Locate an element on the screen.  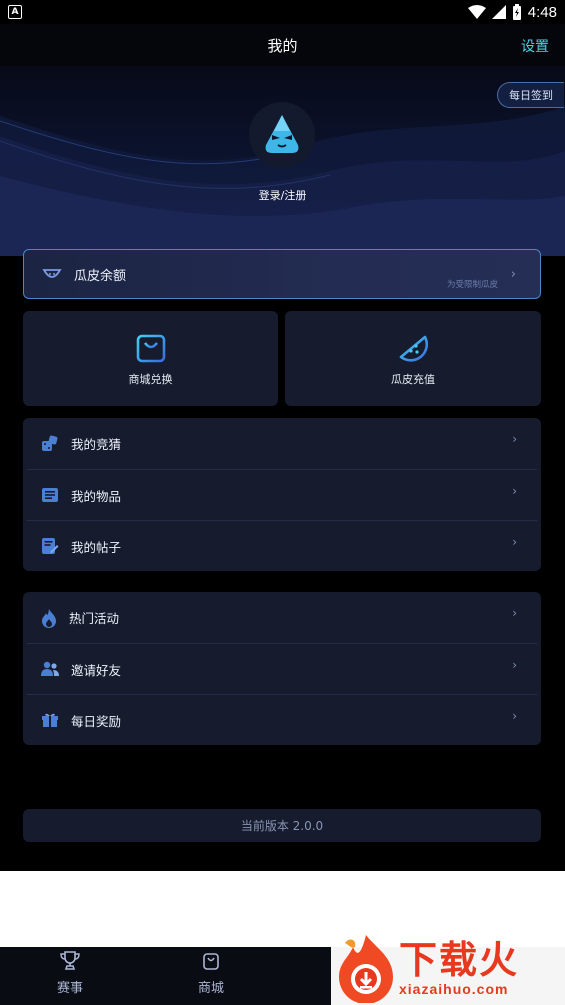
avatar is located at coordinates (282, 135).